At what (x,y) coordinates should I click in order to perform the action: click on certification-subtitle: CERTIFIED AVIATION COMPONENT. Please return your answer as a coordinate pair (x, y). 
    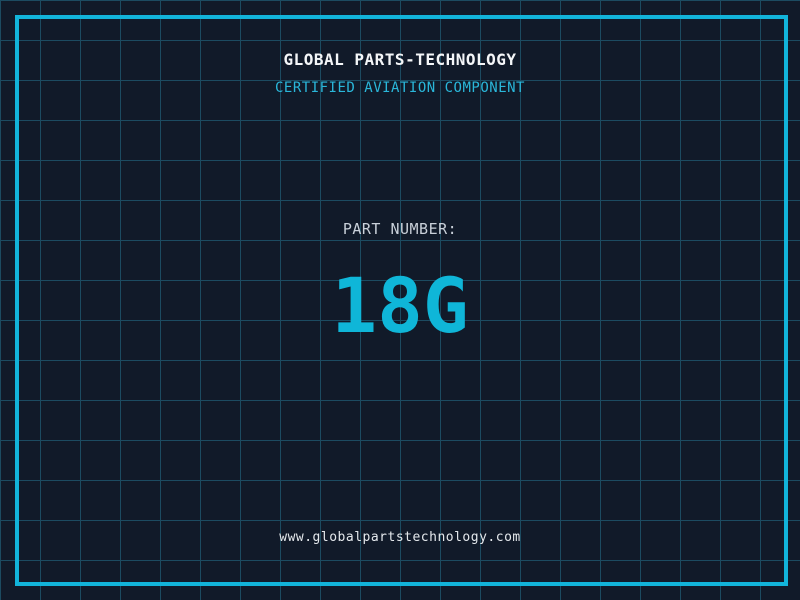
    Looking at the image, I should click on (399, 88).